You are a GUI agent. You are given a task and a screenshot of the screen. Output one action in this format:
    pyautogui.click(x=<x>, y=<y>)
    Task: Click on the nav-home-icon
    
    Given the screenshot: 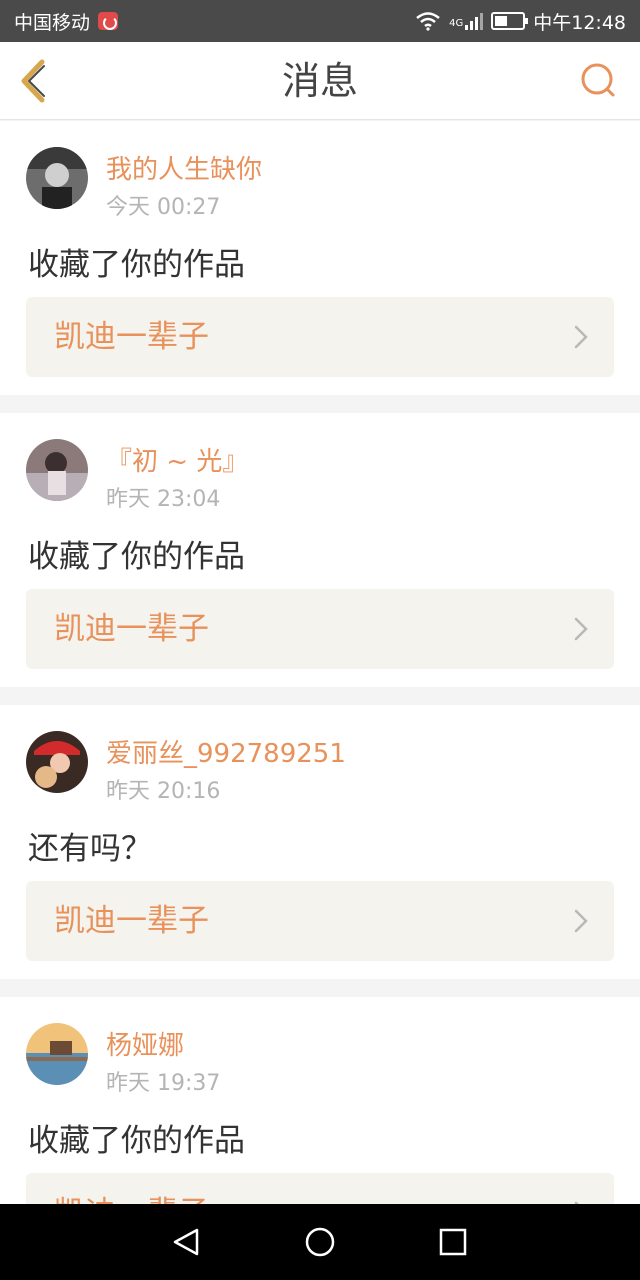 What is the action you would take?
    pyautogui.click(x=320, y=1242)
    